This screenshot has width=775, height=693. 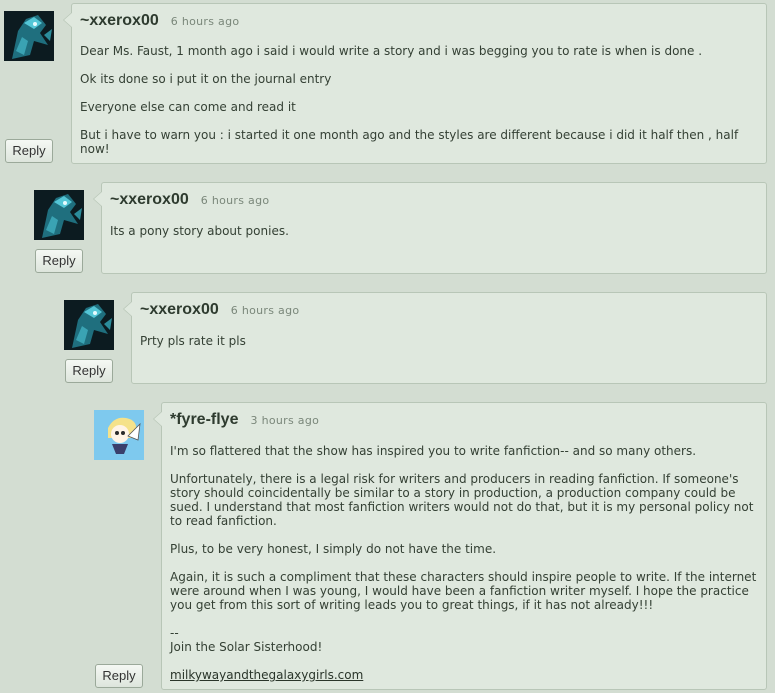 What do you see at coordinates (284, 420) in the screenshot?
I see `timestamp: 3 hours ago` at bounding box center [284, 420].